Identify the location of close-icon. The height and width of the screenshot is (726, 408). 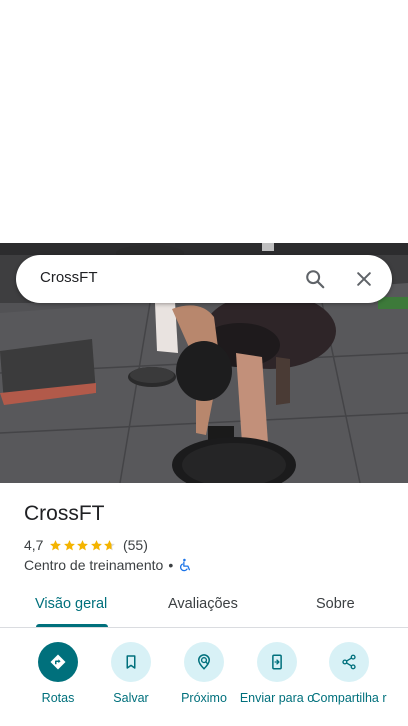
(364, 279).